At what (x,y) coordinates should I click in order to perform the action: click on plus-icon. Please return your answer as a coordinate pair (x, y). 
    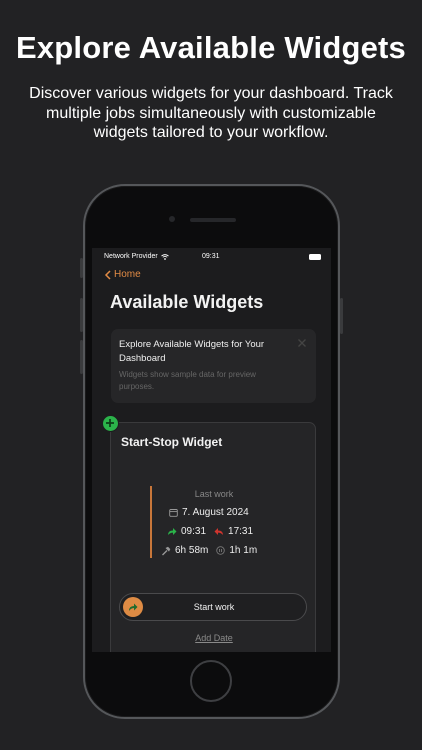
    Looking at the image, I should click on (110, 423).